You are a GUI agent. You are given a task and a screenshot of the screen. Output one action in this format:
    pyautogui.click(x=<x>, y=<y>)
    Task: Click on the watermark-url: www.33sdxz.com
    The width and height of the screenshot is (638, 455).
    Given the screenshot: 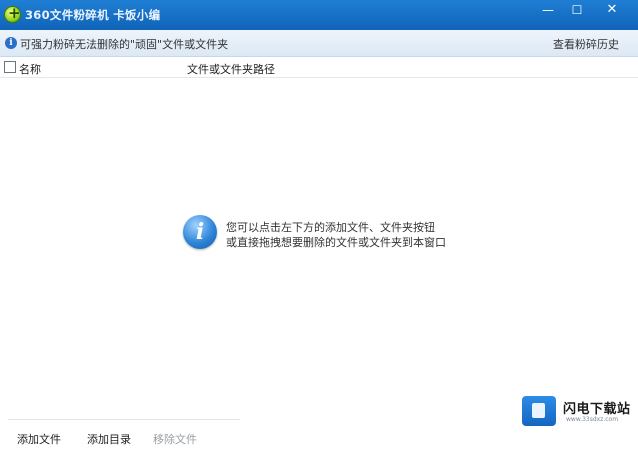 What is the action you would take?
    pyautogui.click(x=592, y=419)
    